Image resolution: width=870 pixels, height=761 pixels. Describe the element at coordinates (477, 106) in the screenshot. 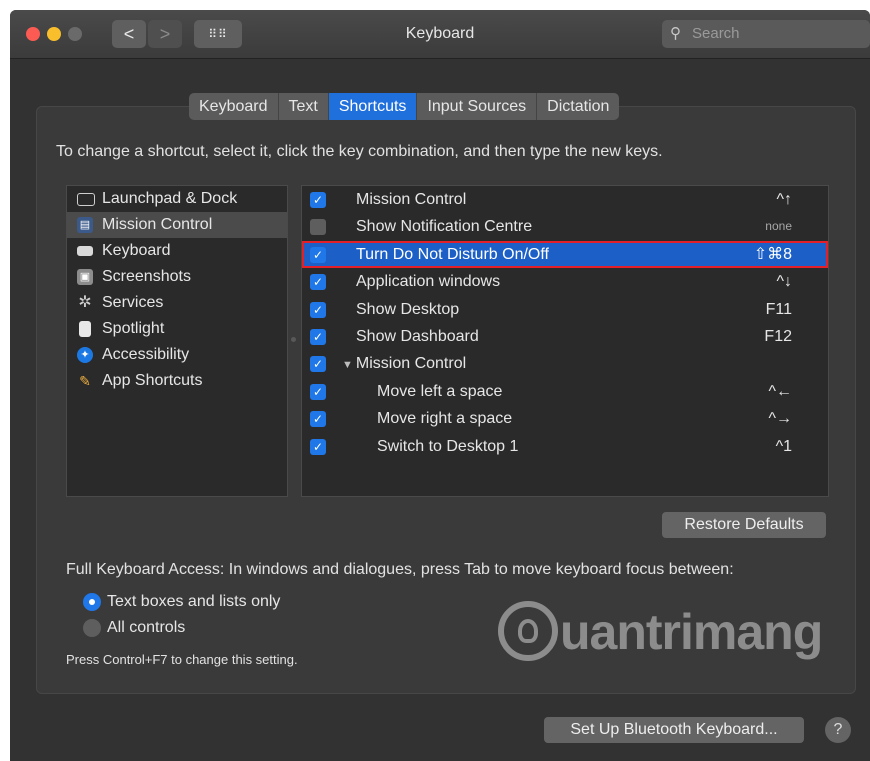

I see `tab-input-sources: Input Sources` at that location.